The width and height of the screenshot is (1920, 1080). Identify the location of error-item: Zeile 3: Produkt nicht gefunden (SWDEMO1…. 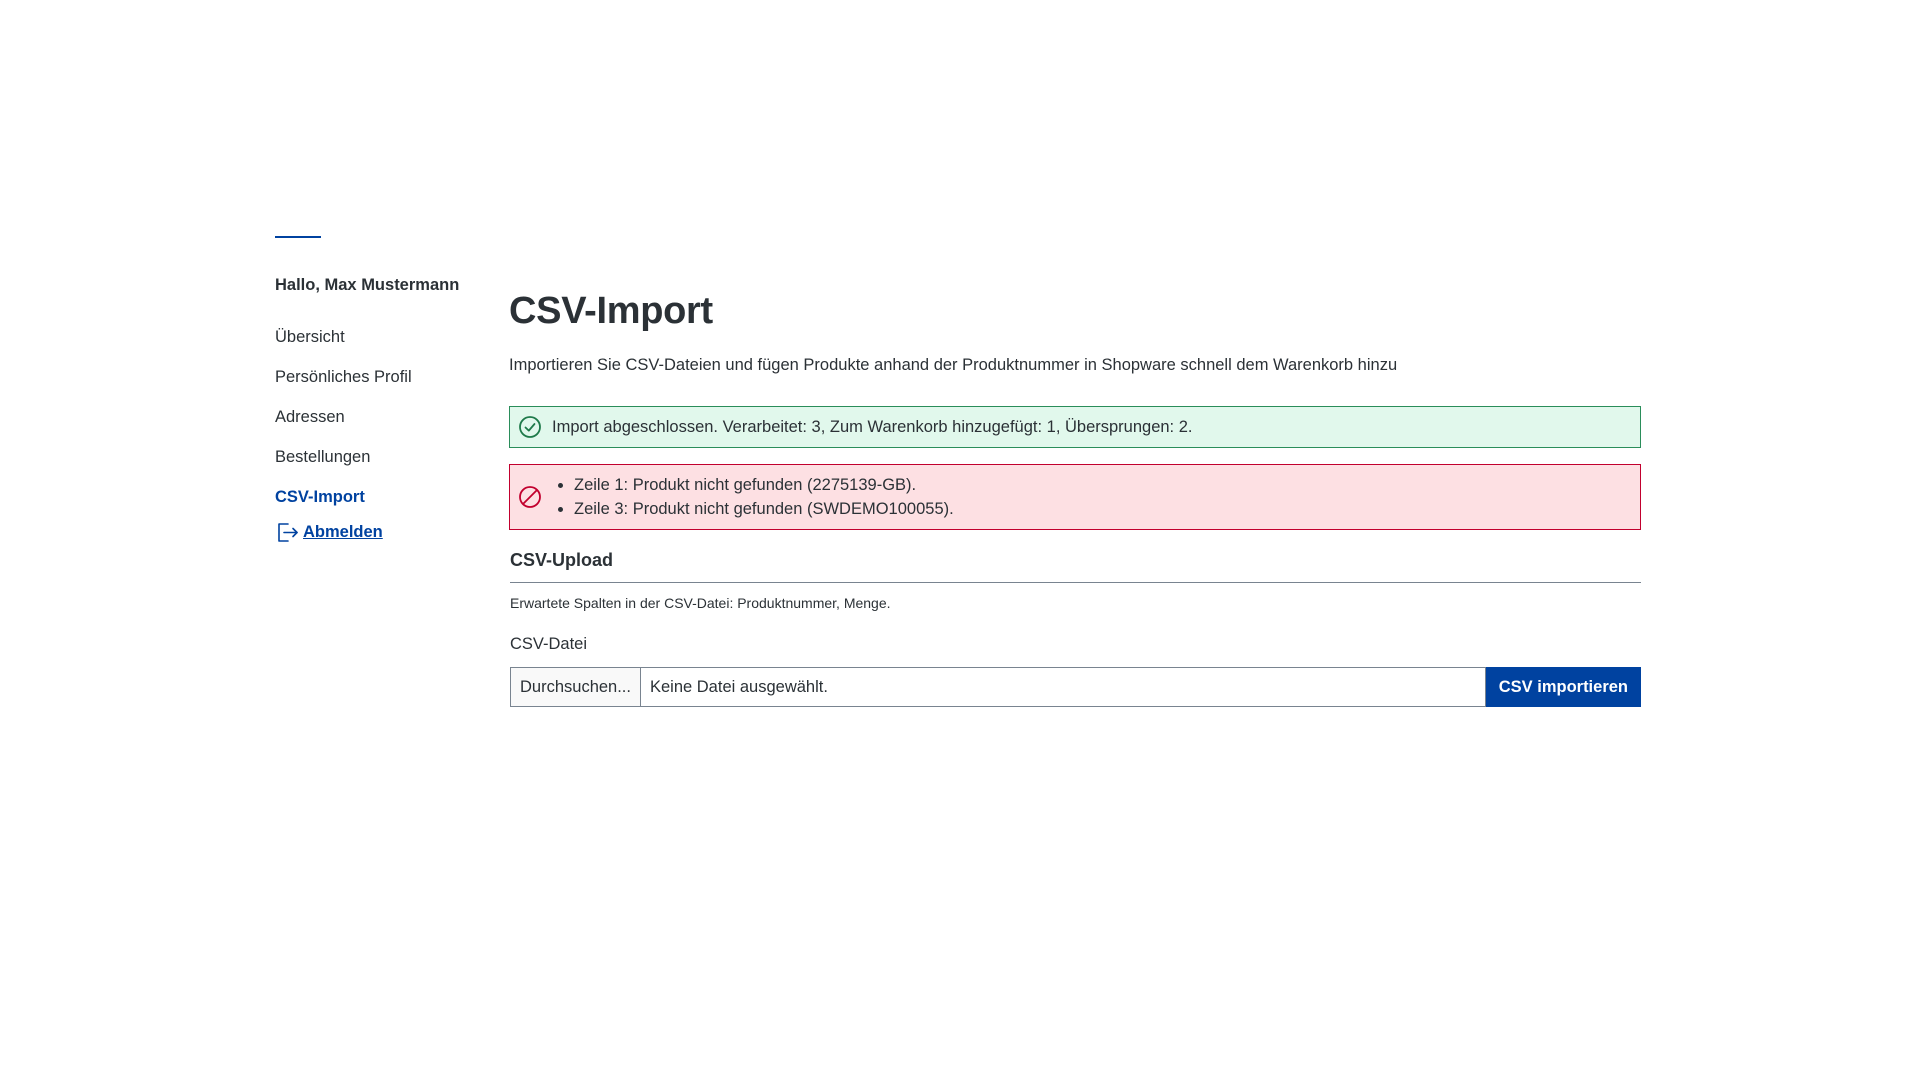
(764, 509).